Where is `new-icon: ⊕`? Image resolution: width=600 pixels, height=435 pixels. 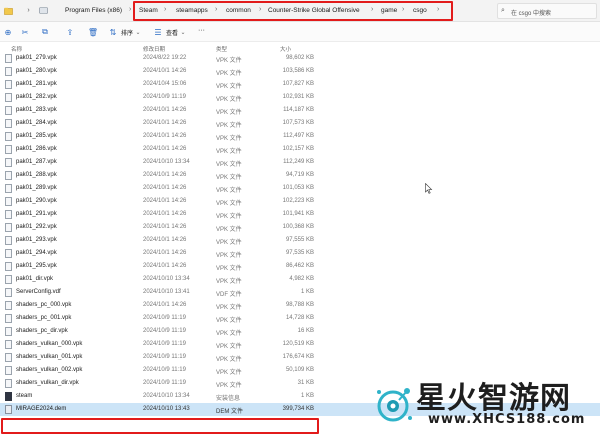
new-icon: ⊕ is located at coordinates (8, 32).